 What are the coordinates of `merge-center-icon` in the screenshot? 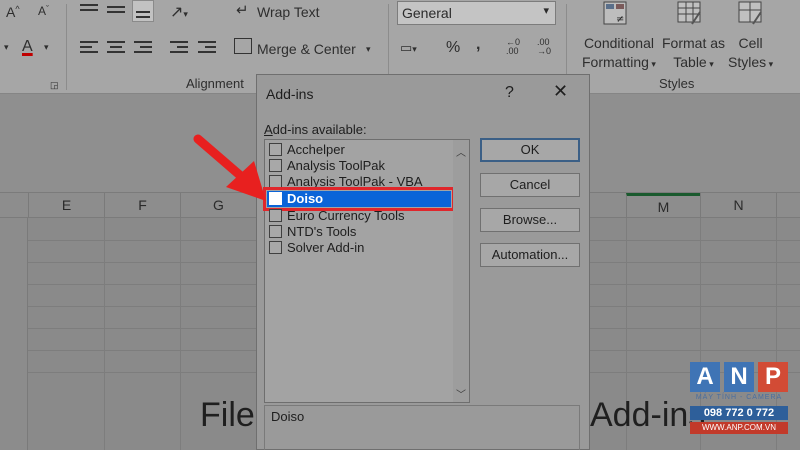 It's located at (243, 46).